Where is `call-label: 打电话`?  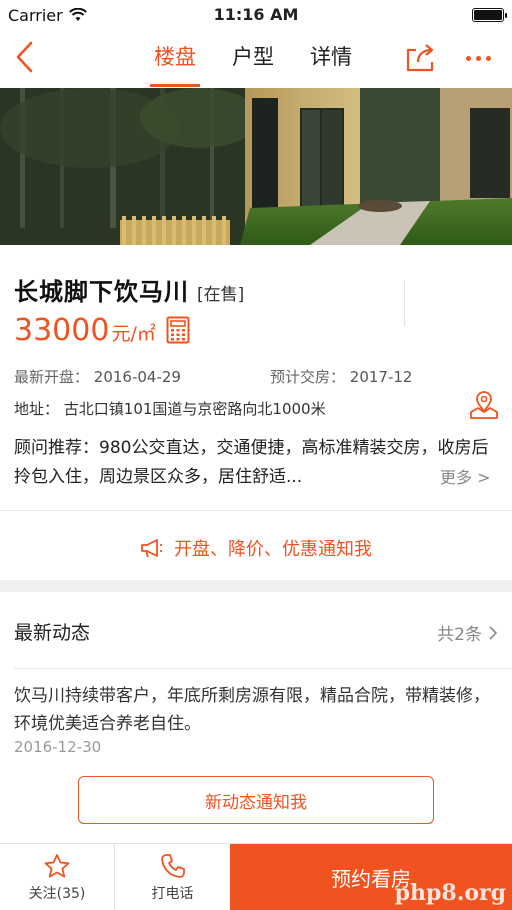
call-label: 打电话 is located at coordinates (172, 893).